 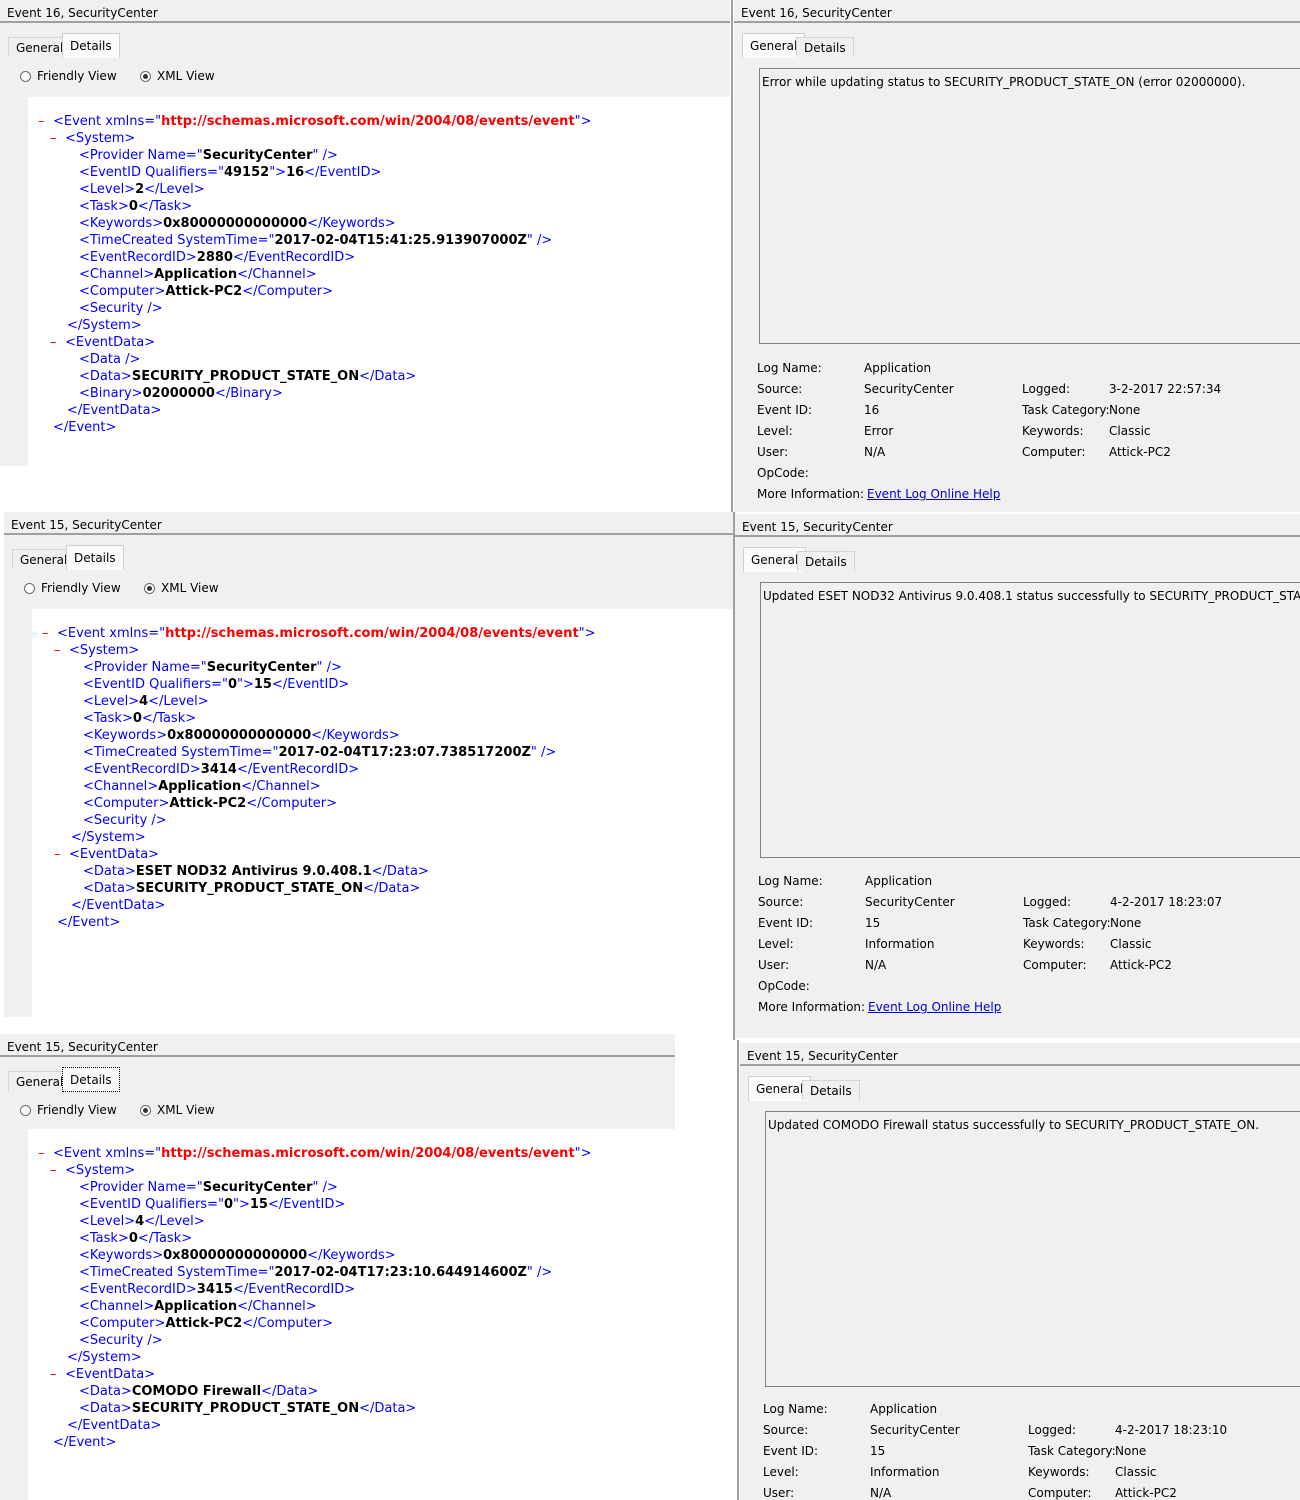 I want to click on xml-tag: </Computer>, so click(x=292, y=803).